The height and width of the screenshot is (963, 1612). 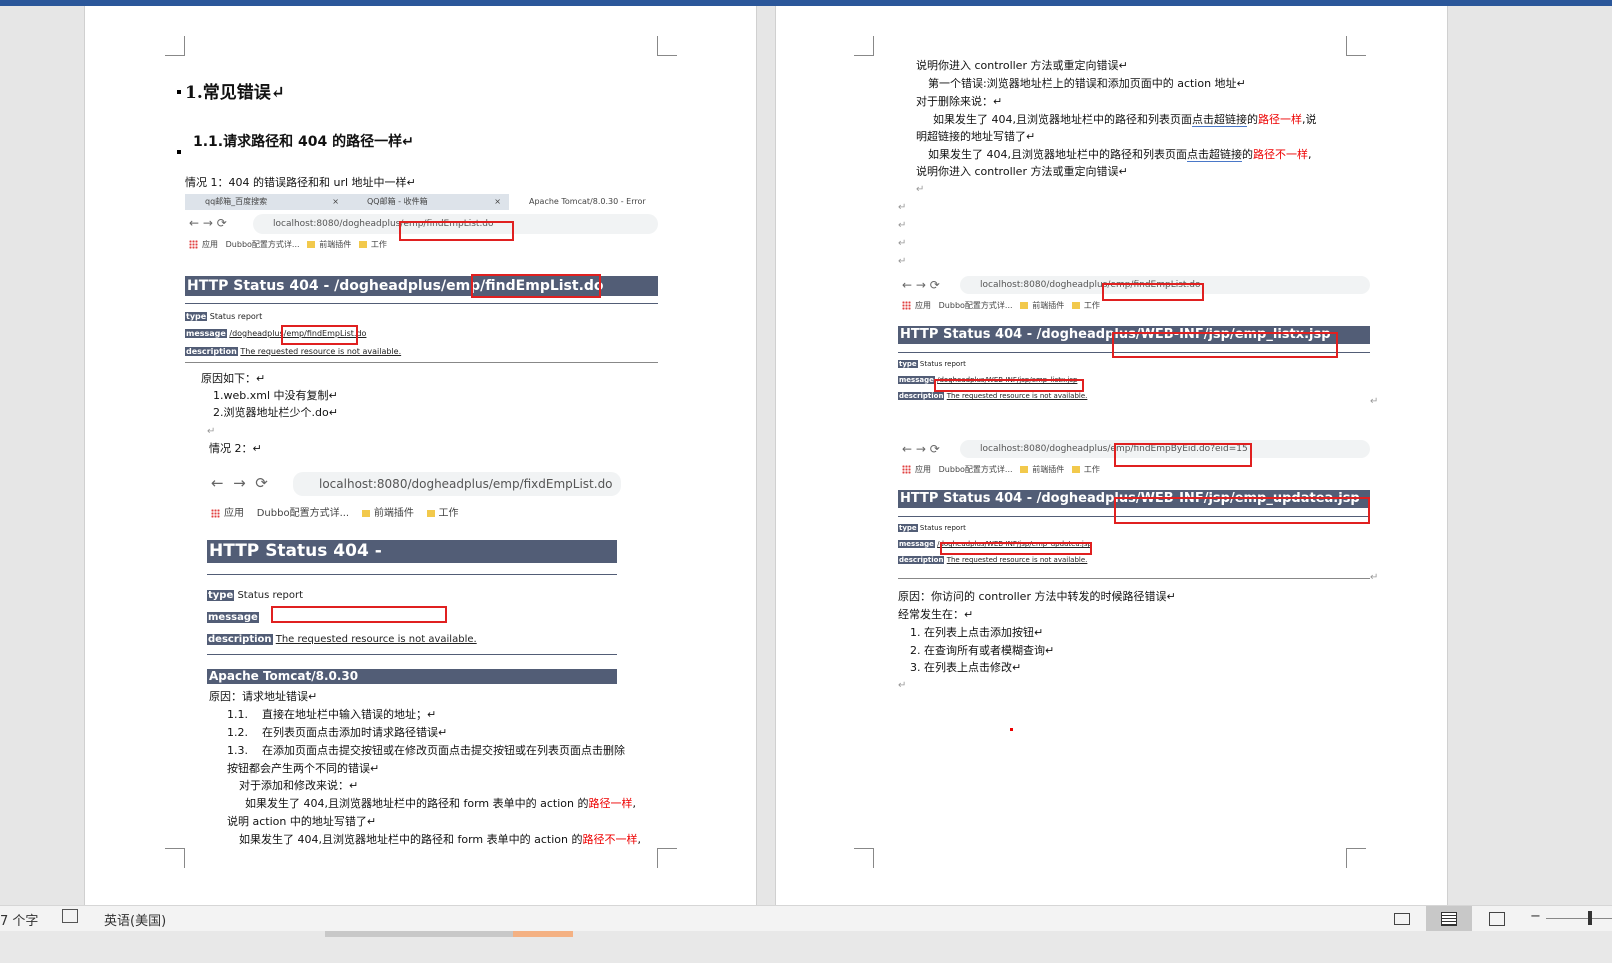 I want to click on web-layout-button, so click(x=1497, y=919).